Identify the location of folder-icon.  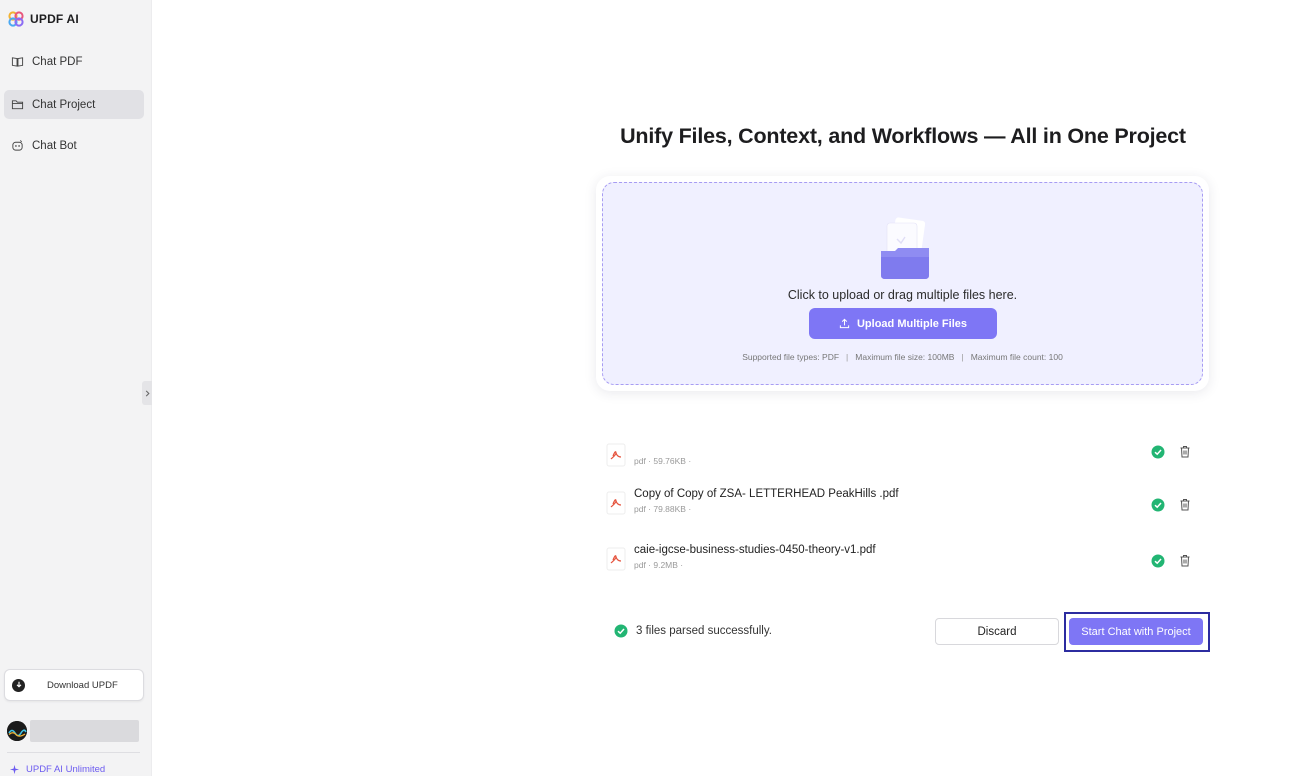
(17, 105).